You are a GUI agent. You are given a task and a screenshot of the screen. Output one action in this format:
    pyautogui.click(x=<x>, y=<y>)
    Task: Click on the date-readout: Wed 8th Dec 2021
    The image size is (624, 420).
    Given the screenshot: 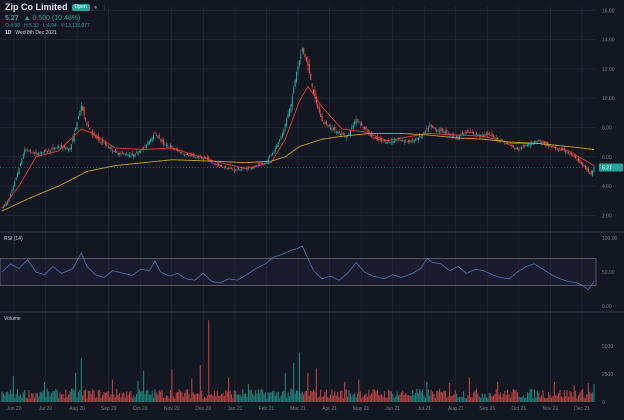 What is the action you would take?
    pyautogui.click(x=36, y=33)
    